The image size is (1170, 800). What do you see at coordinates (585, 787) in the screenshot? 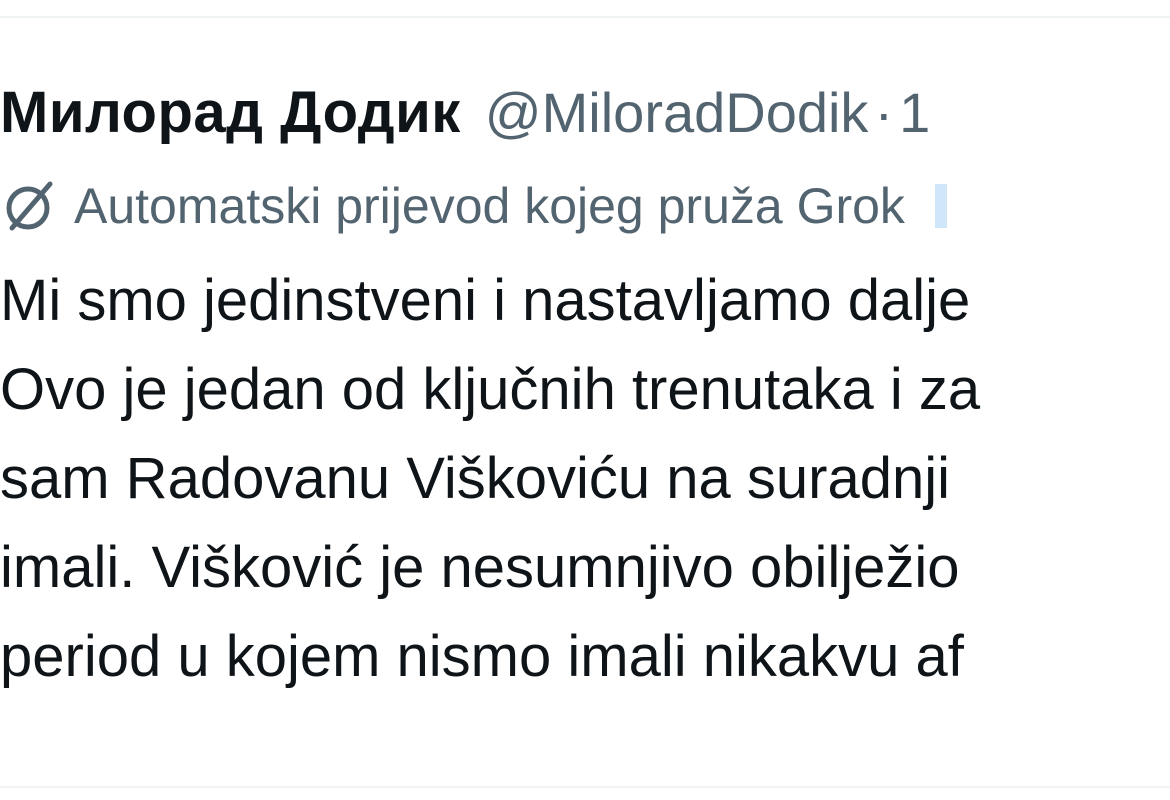
I see `bottom-divider` at bounding box center [585, 787].